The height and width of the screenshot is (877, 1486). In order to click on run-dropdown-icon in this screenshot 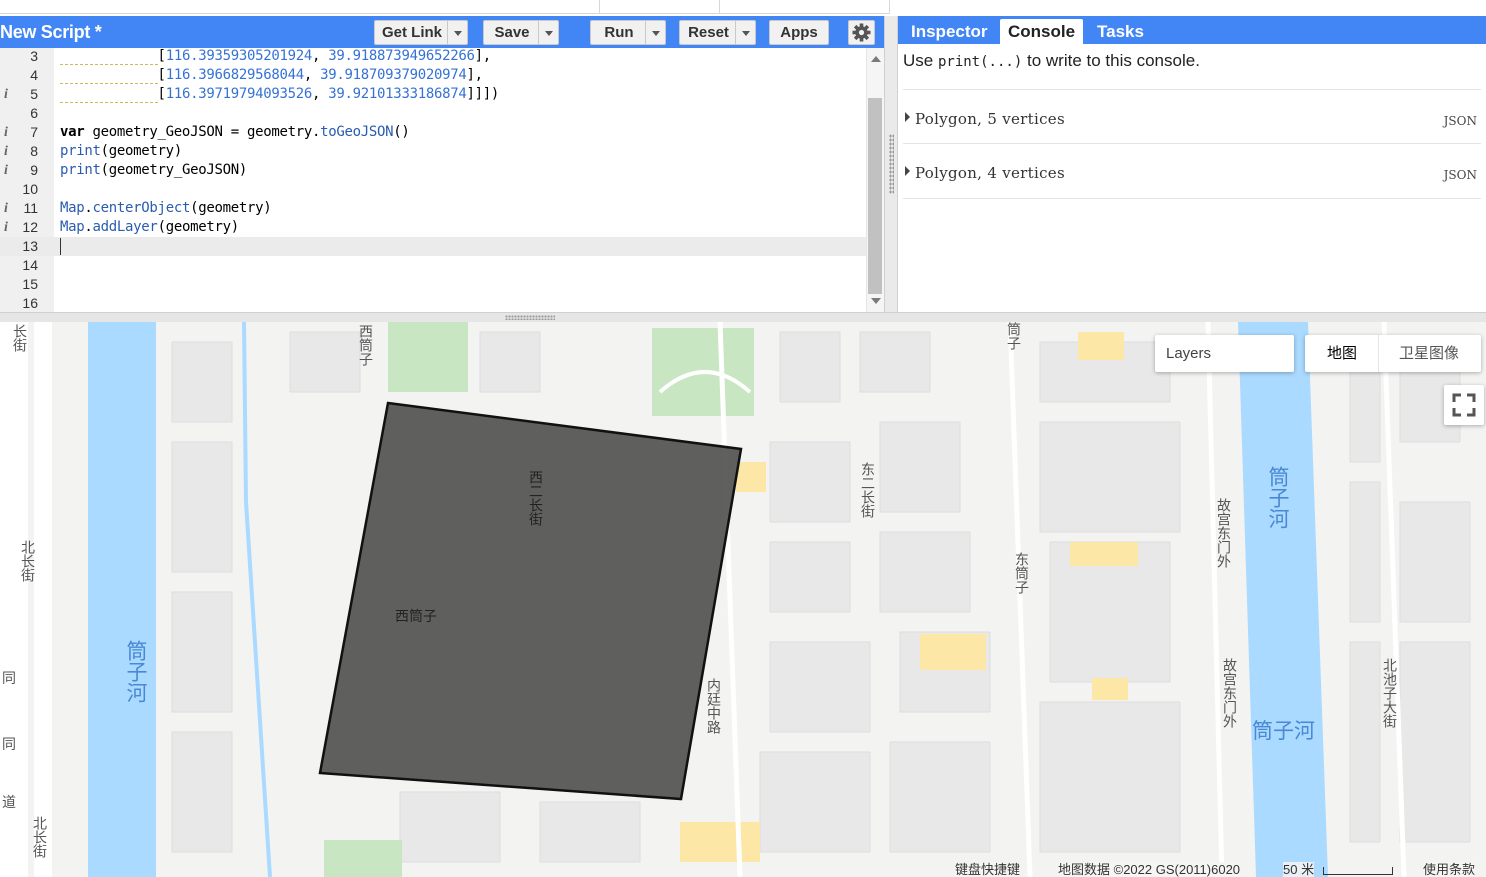, I will do `click(655, 32)`.